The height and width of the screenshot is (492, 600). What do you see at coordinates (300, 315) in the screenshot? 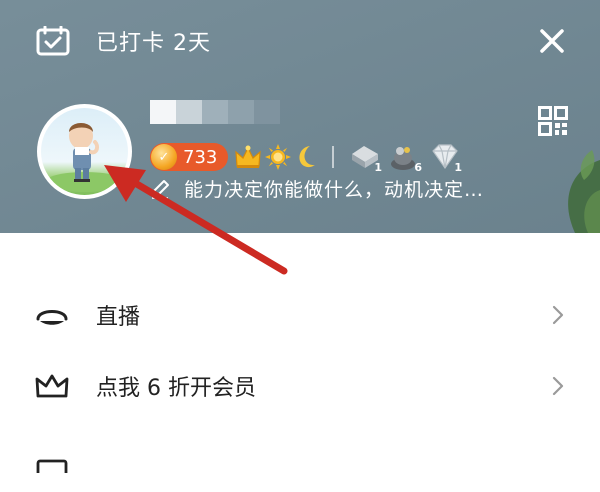
I see `menu-item-live: 直播` at bounding box center [300, 315].